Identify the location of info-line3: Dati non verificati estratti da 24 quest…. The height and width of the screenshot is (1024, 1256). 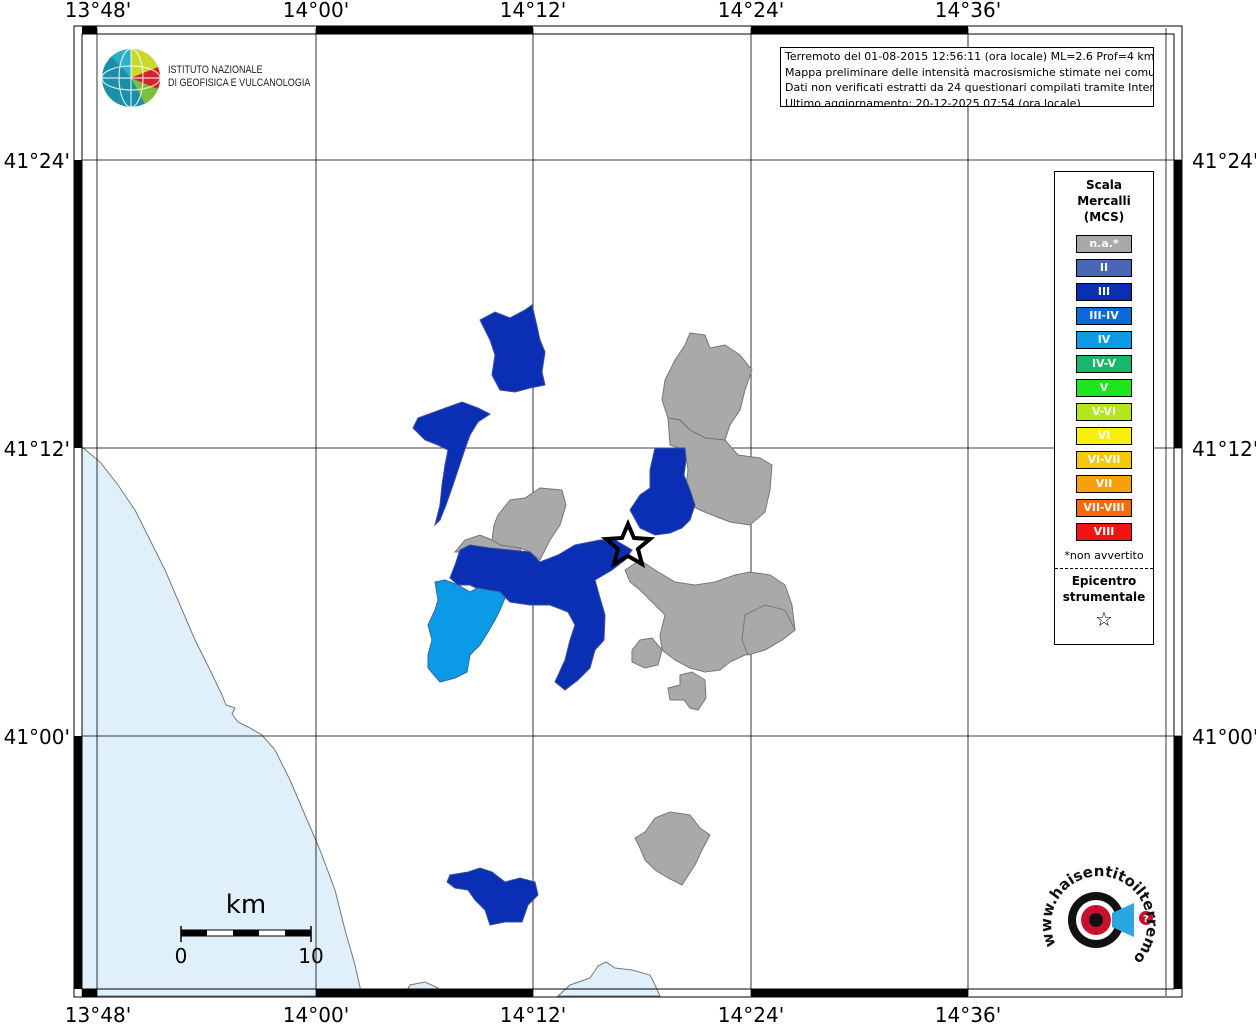
(969, 87).